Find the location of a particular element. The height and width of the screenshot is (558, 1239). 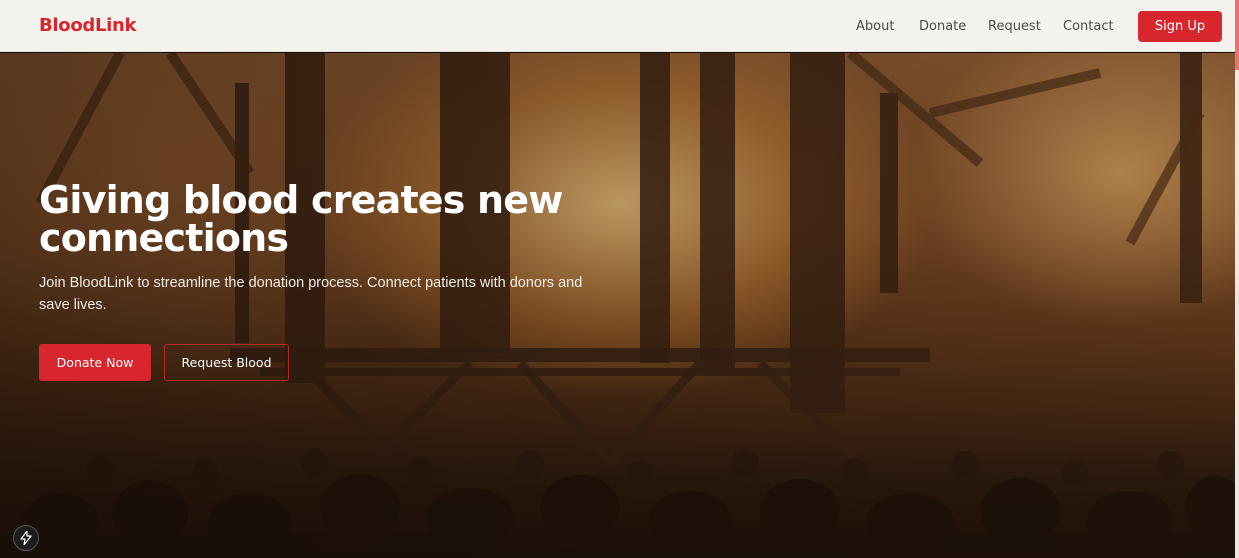

request-blood-button: Request Blood is located at coordinates (226, 362).